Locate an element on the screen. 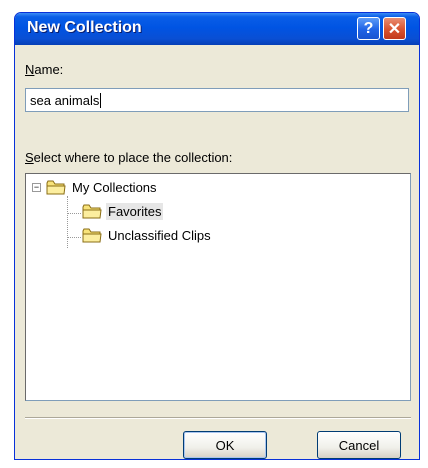 Image resolution: width=428 pixels, height=468 pixels. place-label-accelerator: S is located at coordinates (29, 157).